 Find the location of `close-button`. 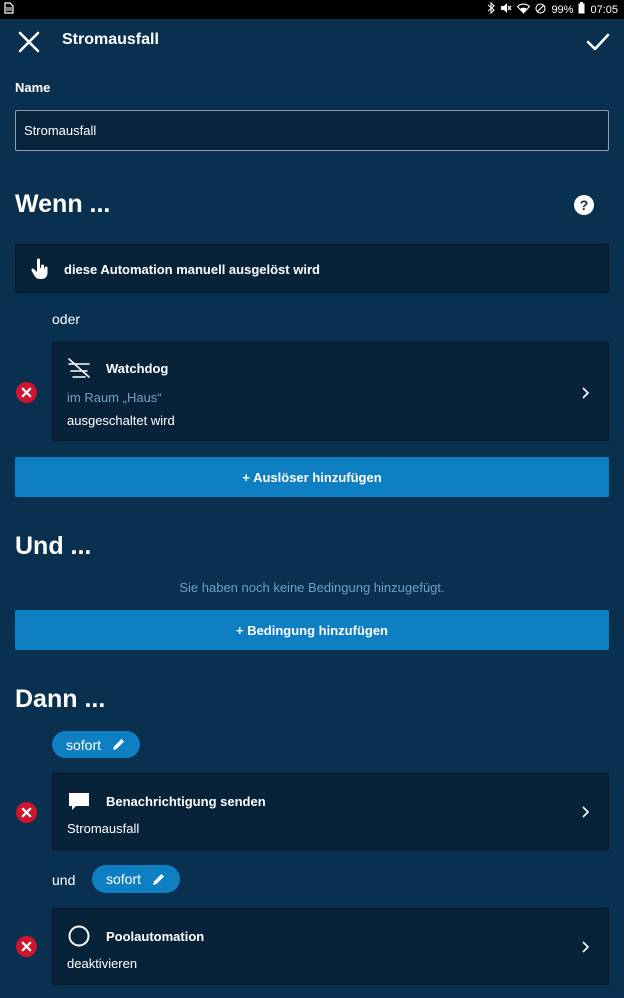

close-button is located at coordinates (29, 42).